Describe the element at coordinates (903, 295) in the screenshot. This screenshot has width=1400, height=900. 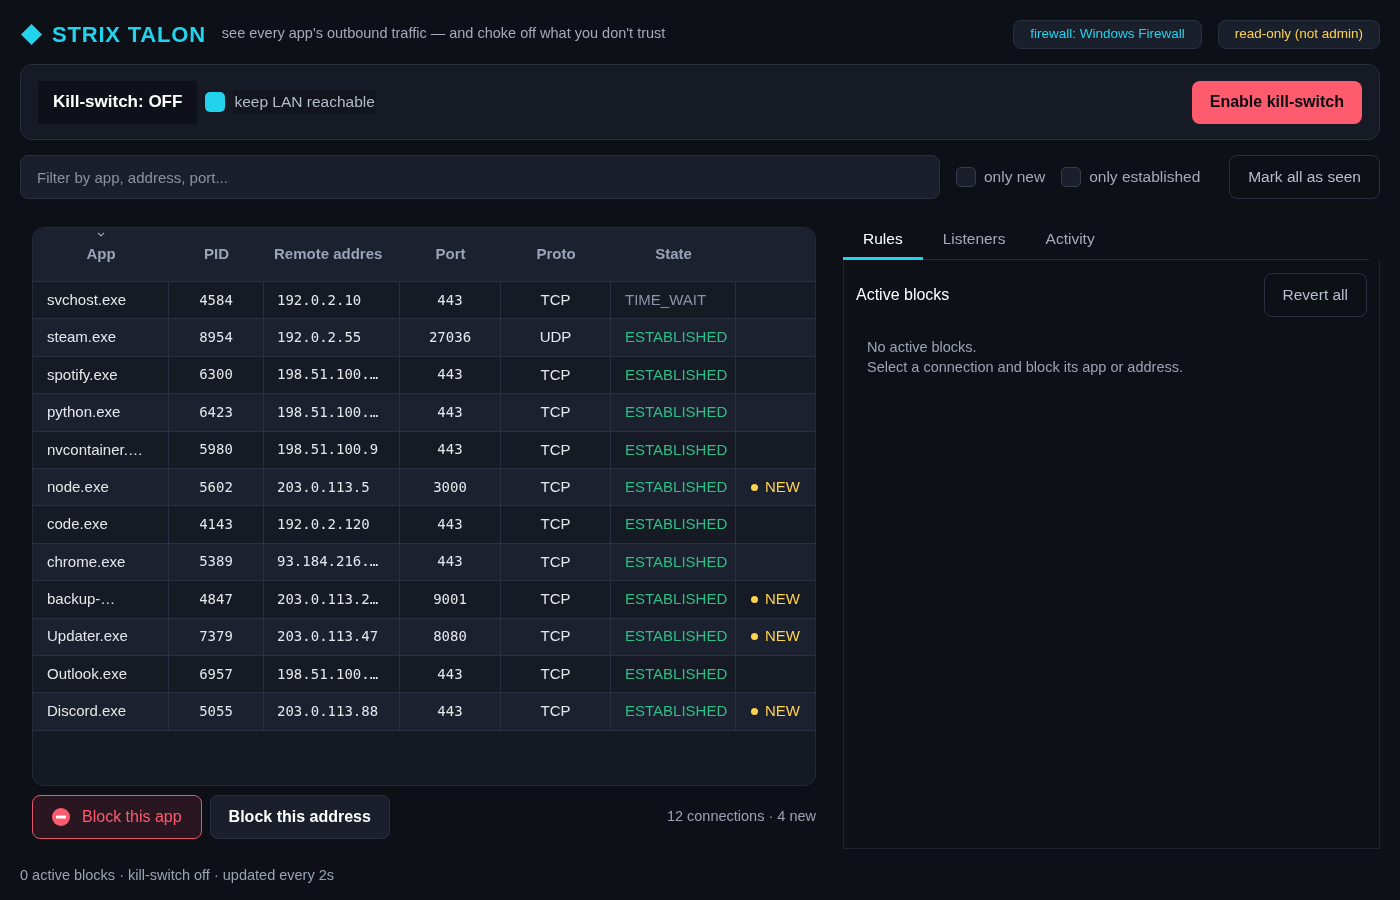
I see `section-title: Active blocks` at that location.